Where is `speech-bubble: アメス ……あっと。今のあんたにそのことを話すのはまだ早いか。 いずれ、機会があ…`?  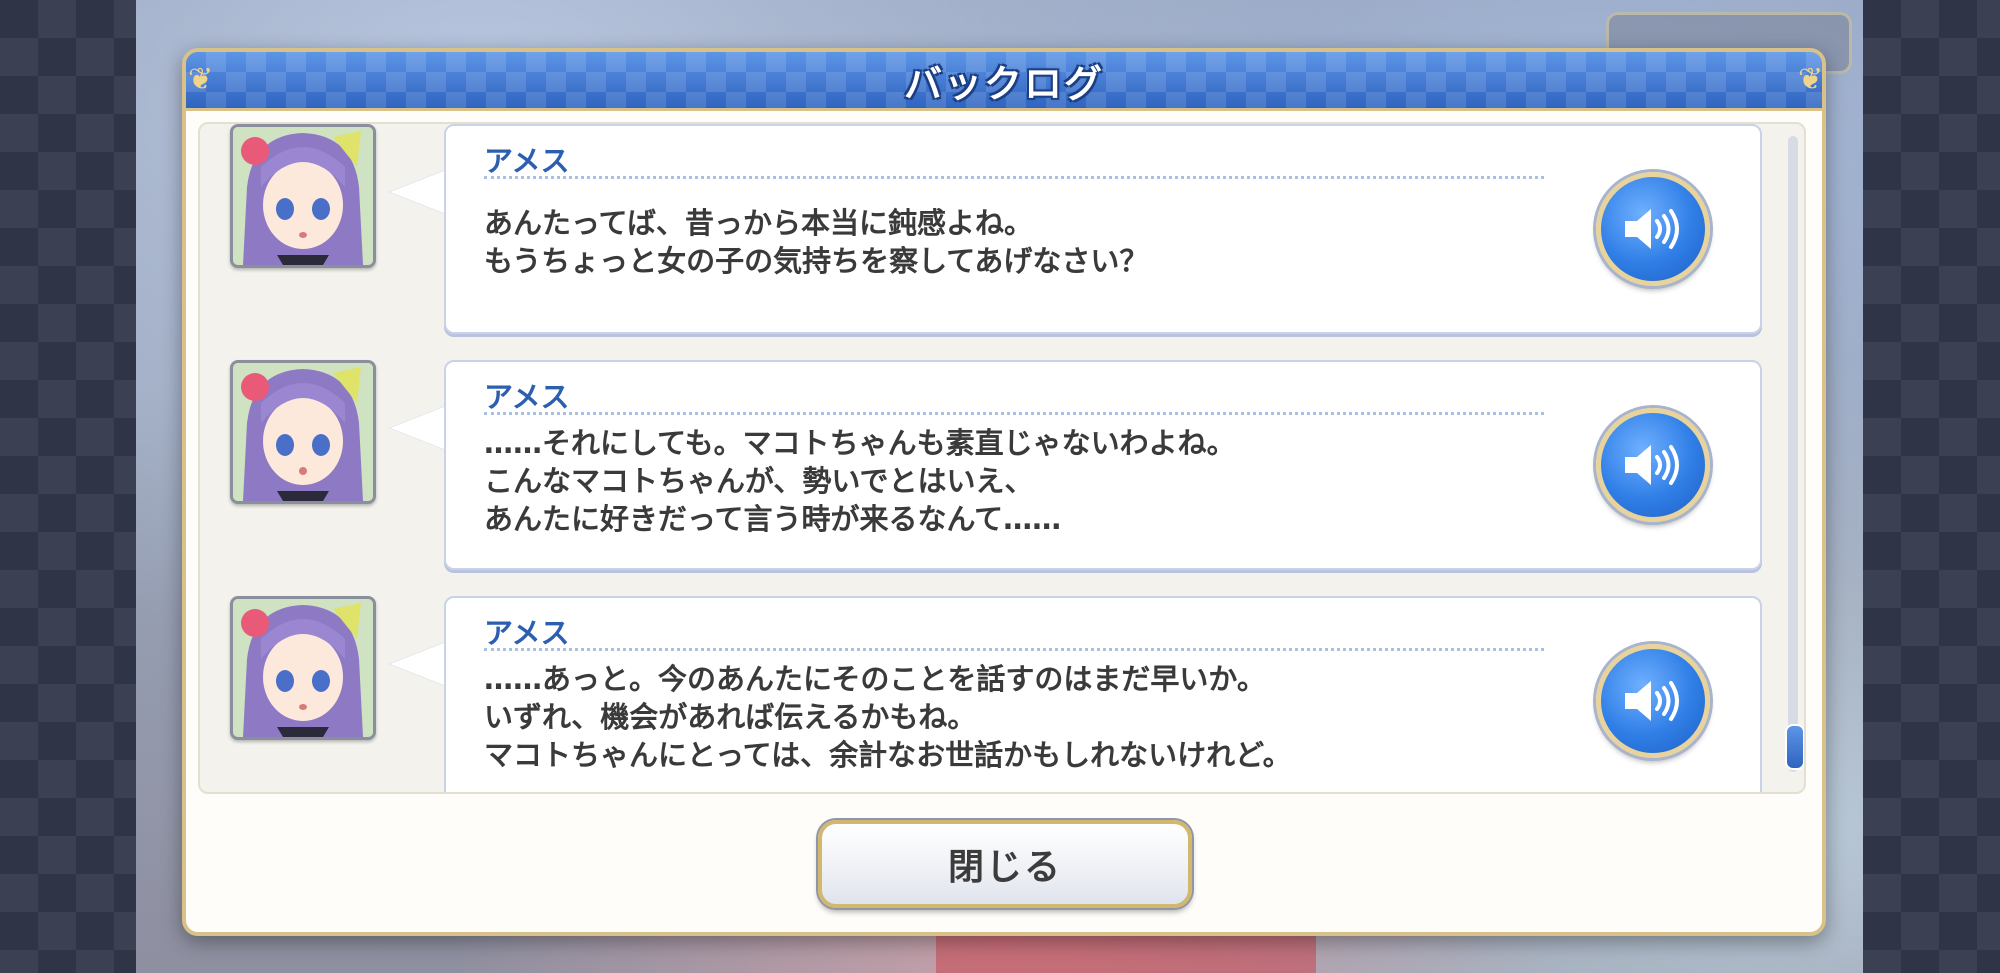 speech-bubble: アメス ……あっと。今のあんたにそのことを話すのはまだ早いか。 いずれ、機会があ… is located at coordinates (1103, 694).